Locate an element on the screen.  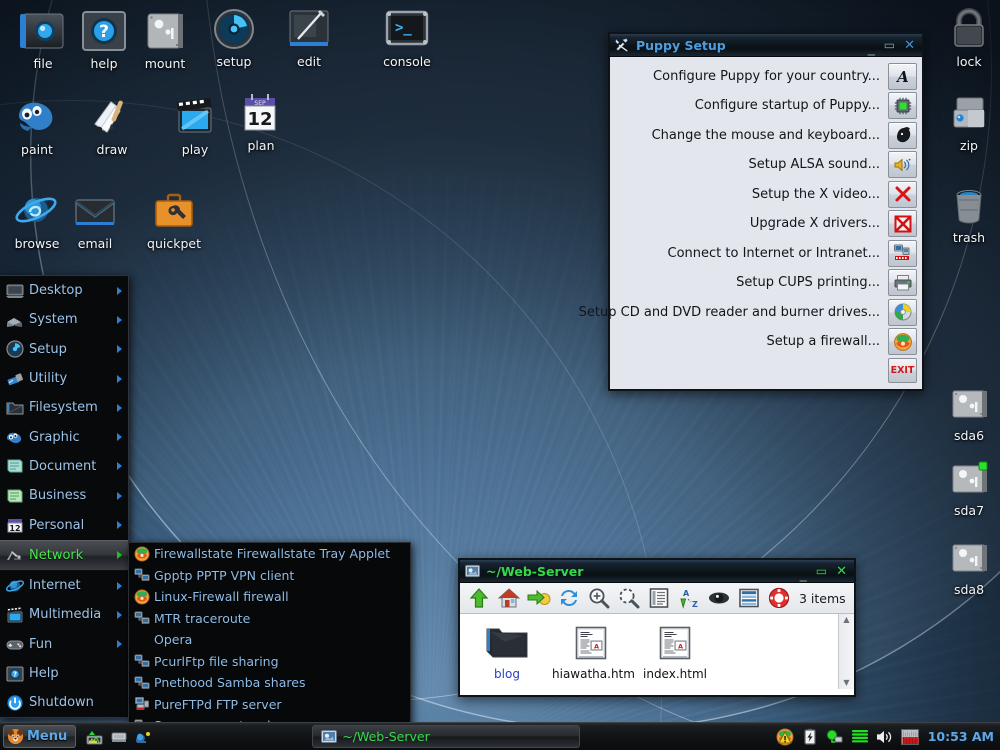
menu-item-system: System is located at coordinates (64, 319).